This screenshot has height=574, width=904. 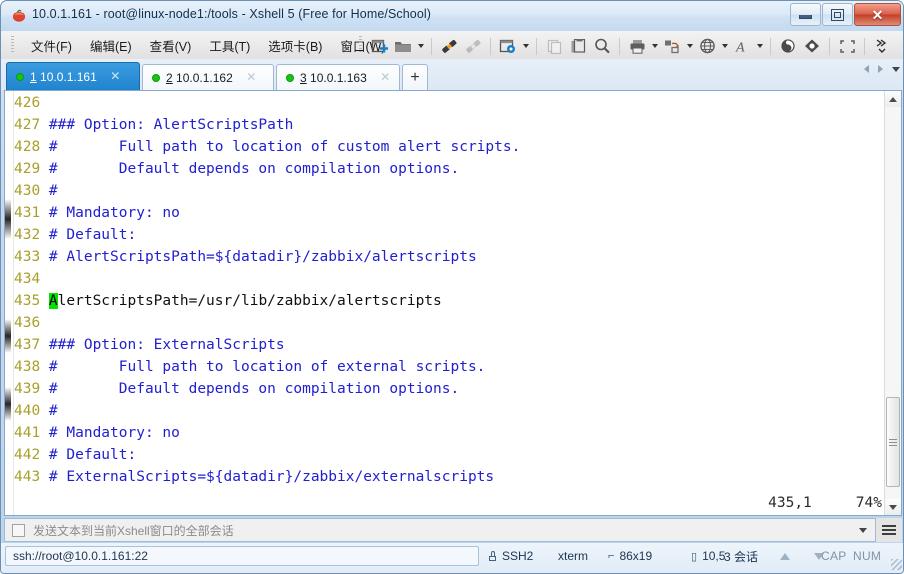 What do you see at coordinates (31, 213) in the screenshot?
I see `line-number: 431` at bounding box center [31, 213].